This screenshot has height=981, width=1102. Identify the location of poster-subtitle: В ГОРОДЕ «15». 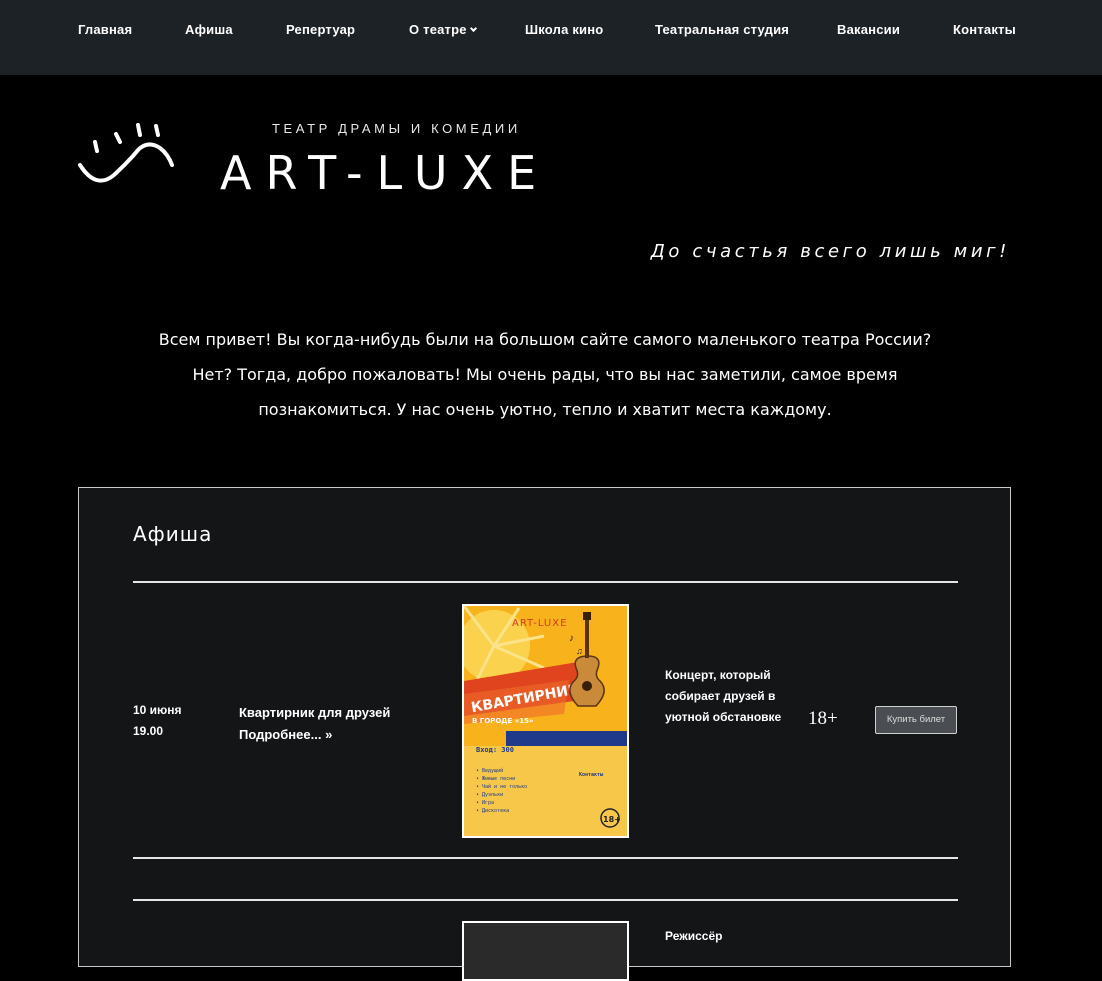
(503, 721).